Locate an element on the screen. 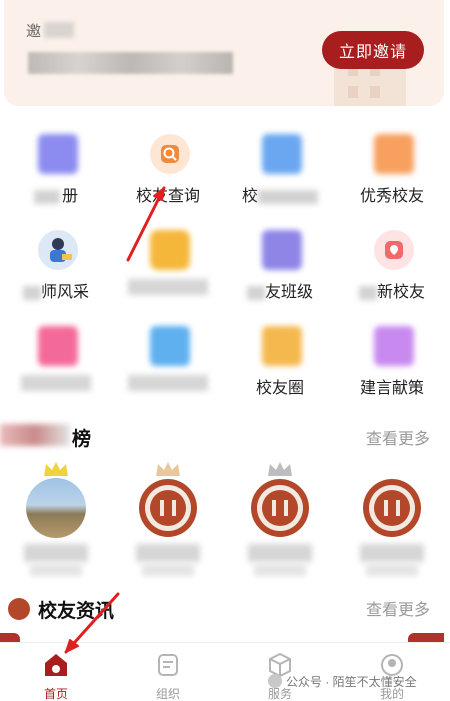 Image resolution: width=450 pixels, height=701 pixels. location-heart-icon is located at coordinates (394, 250).